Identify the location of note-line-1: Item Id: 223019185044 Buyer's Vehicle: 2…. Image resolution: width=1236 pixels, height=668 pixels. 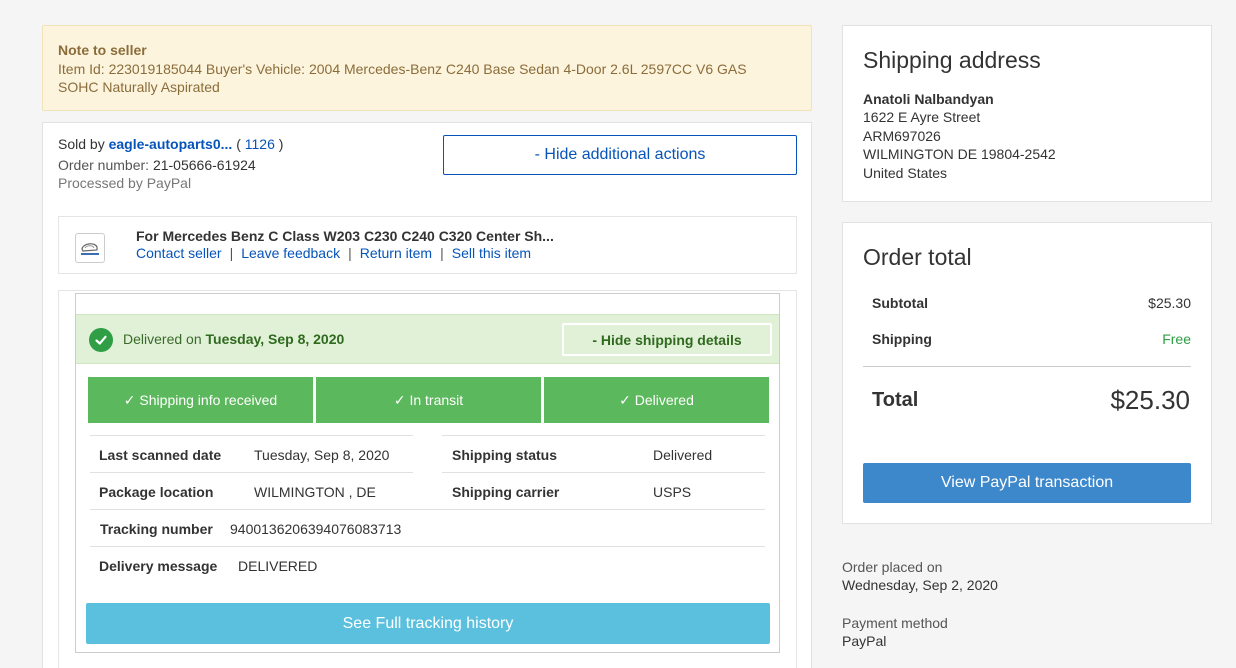
(402, 69).